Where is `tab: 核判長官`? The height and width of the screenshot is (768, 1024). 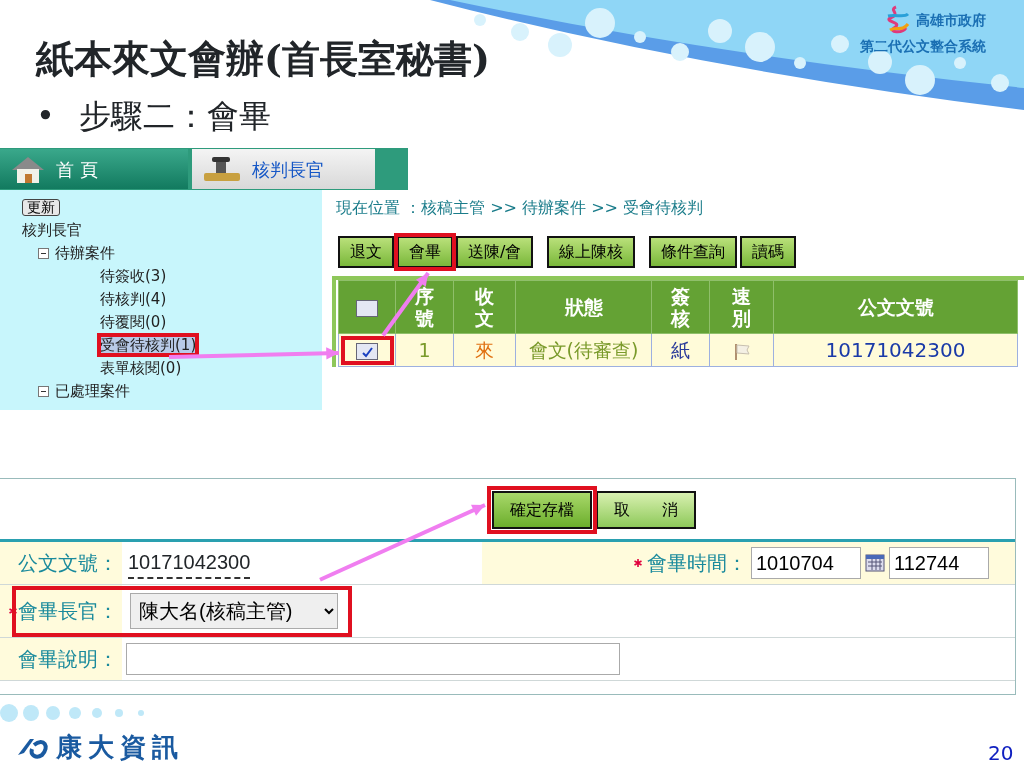
tab: 核判長官 is located at coordinates (283, 169).